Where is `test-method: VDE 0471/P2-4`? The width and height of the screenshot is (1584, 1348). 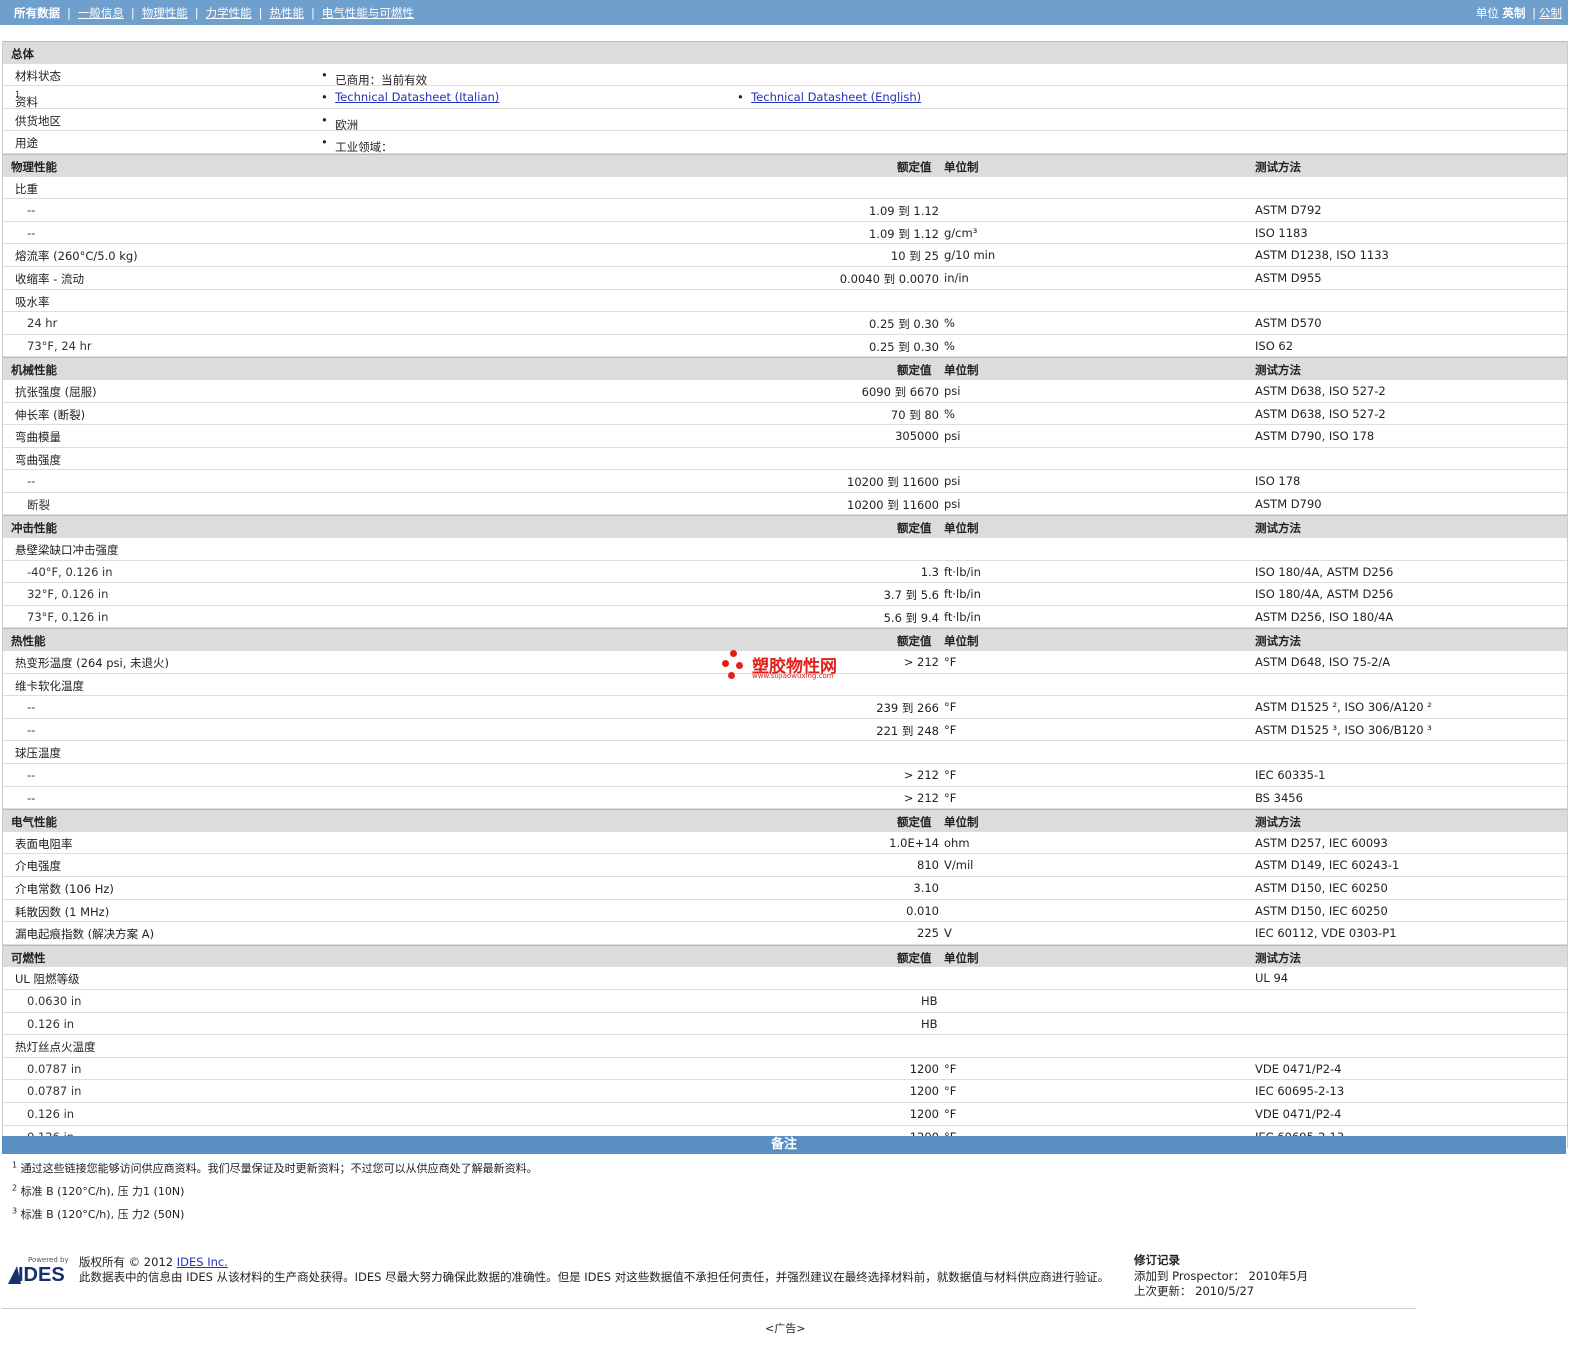
test-method: VDE 0471/P2-4 is located at coordinates (1298, 1068).